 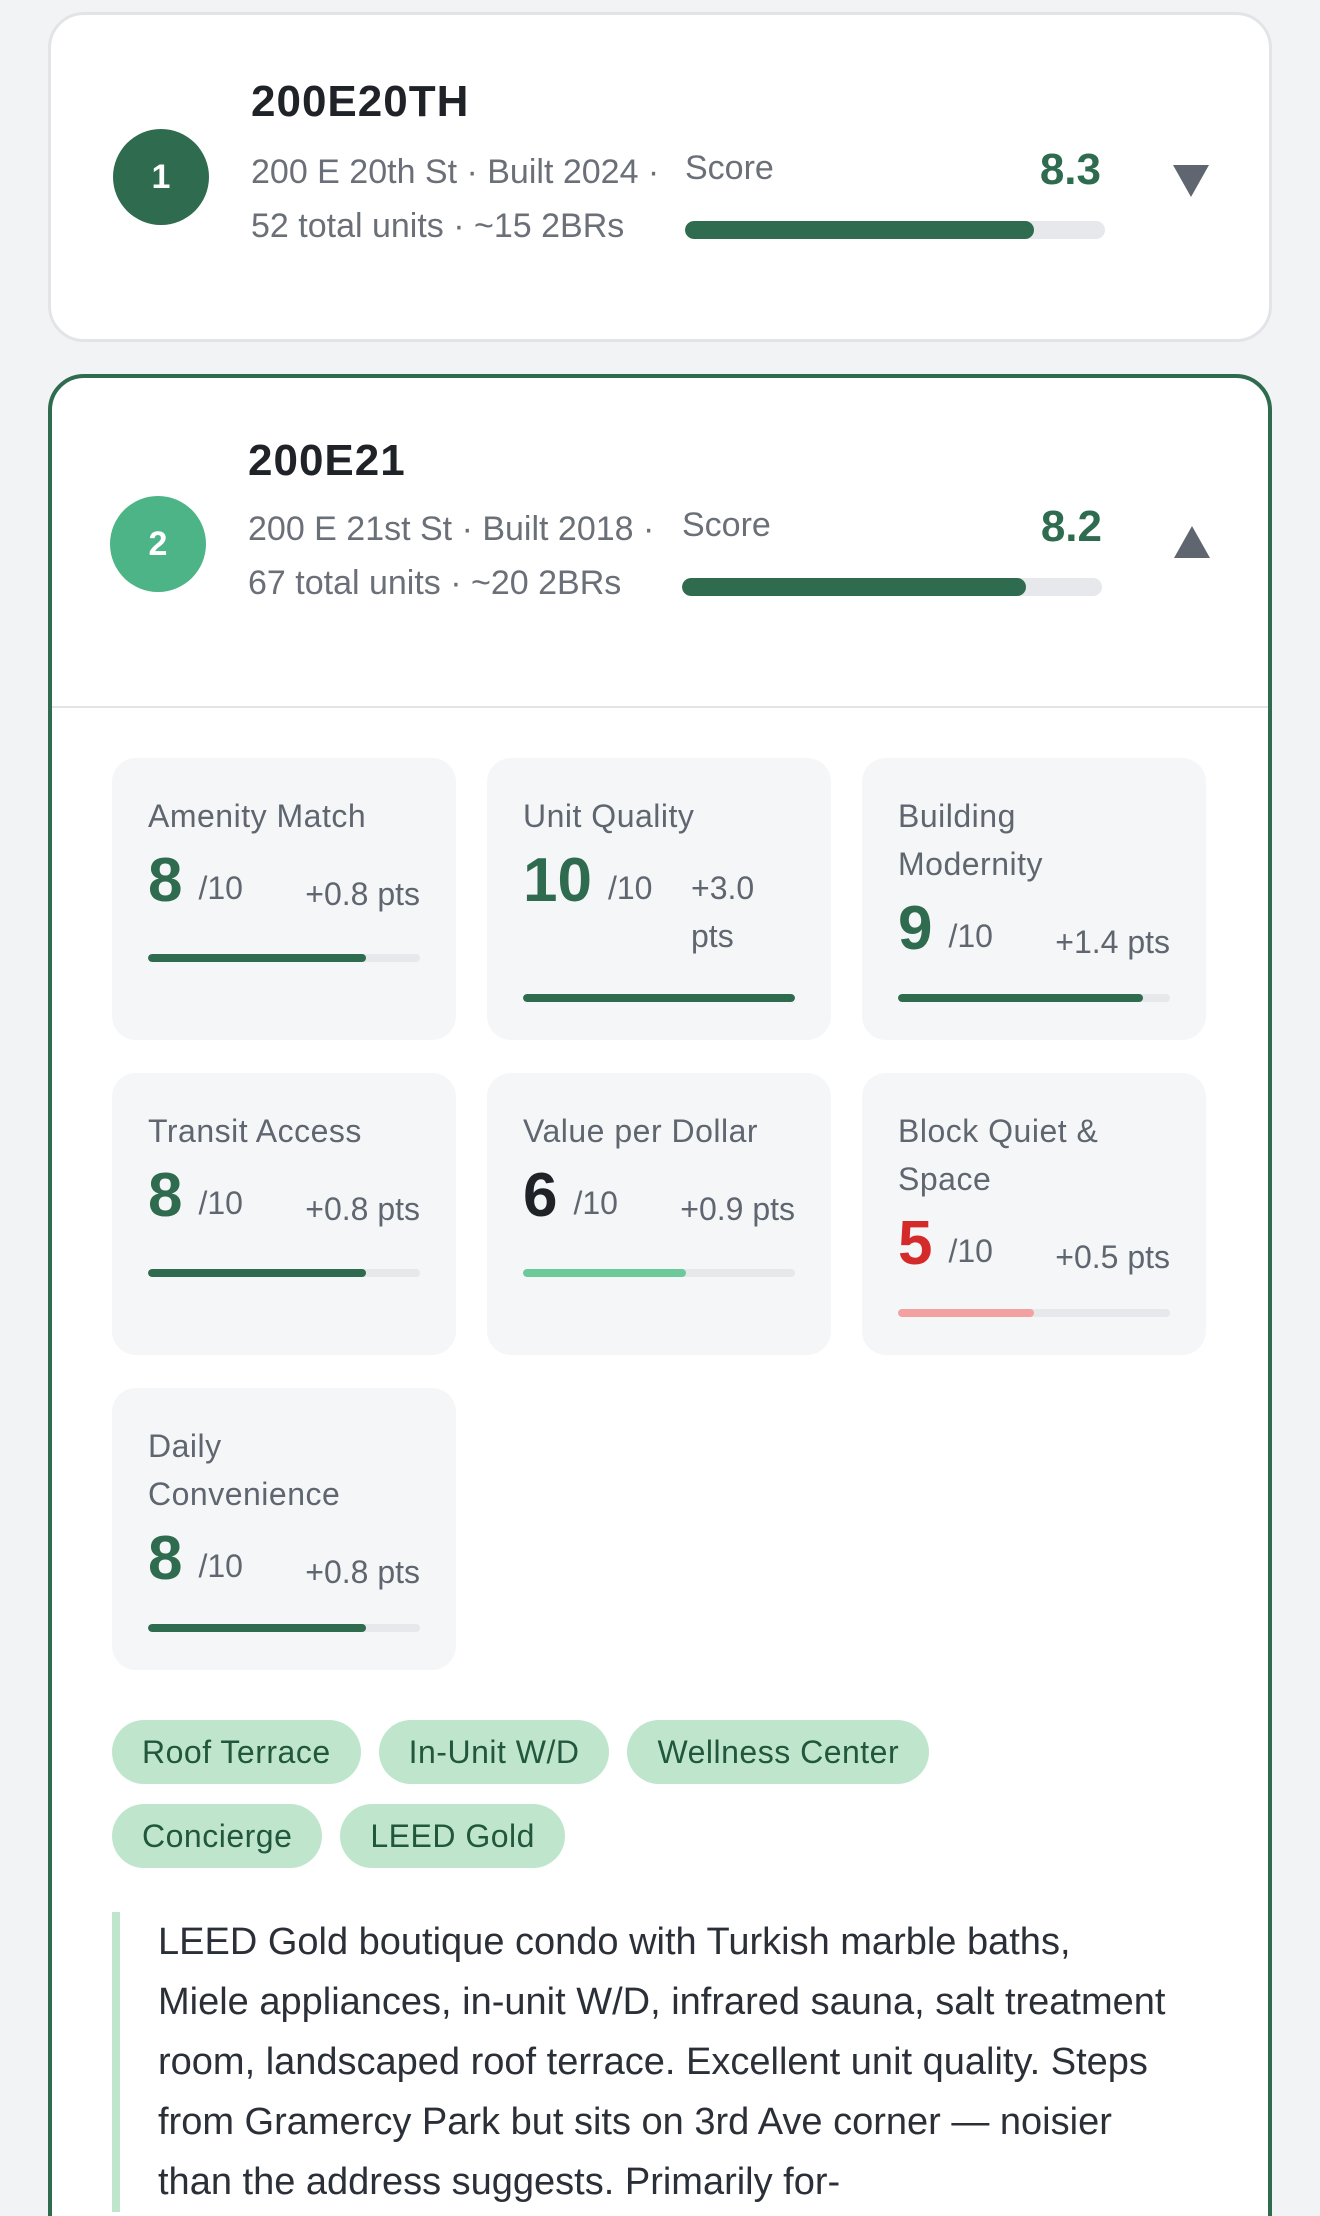 I want to click on metric-label: Transit Access, so click(x=255, y=1131).